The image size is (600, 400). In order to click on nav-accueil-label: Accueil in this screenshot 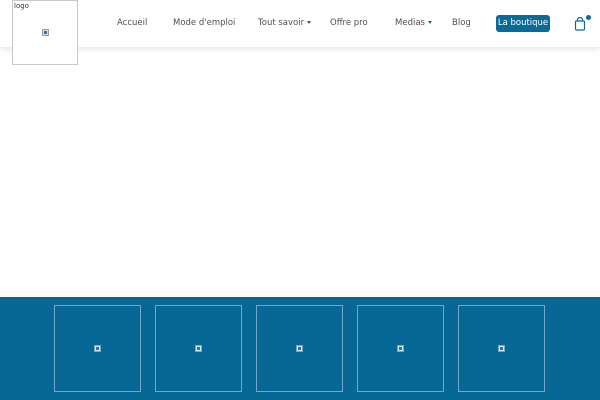, I will do `click(132, 23)`.